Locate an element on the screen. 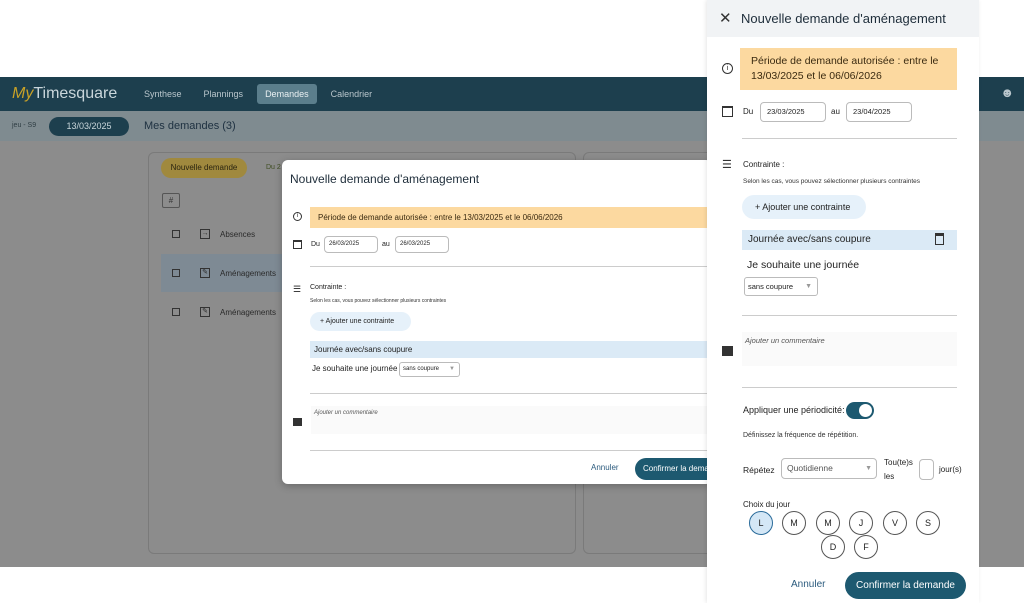 The image size is (1024, 603). week-label: jeu - S9 is located at coordinates (24, 125).